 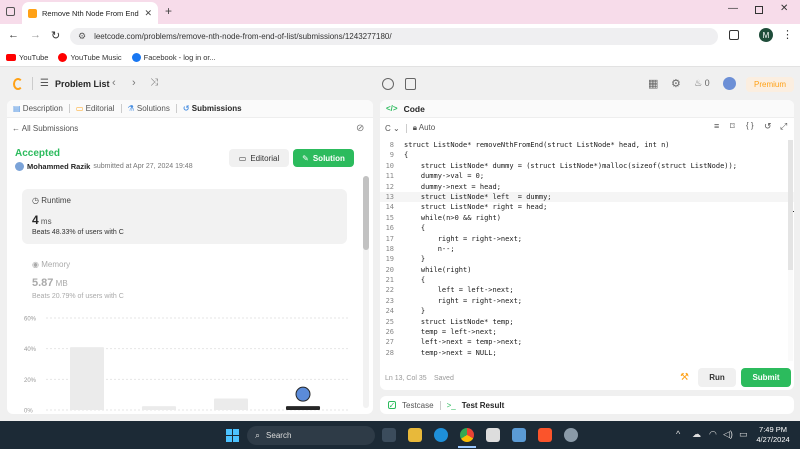 What do you see at coordinates (410, 84) in the screenshot?
I see `notes-icon` at bounding box center [410, 84].